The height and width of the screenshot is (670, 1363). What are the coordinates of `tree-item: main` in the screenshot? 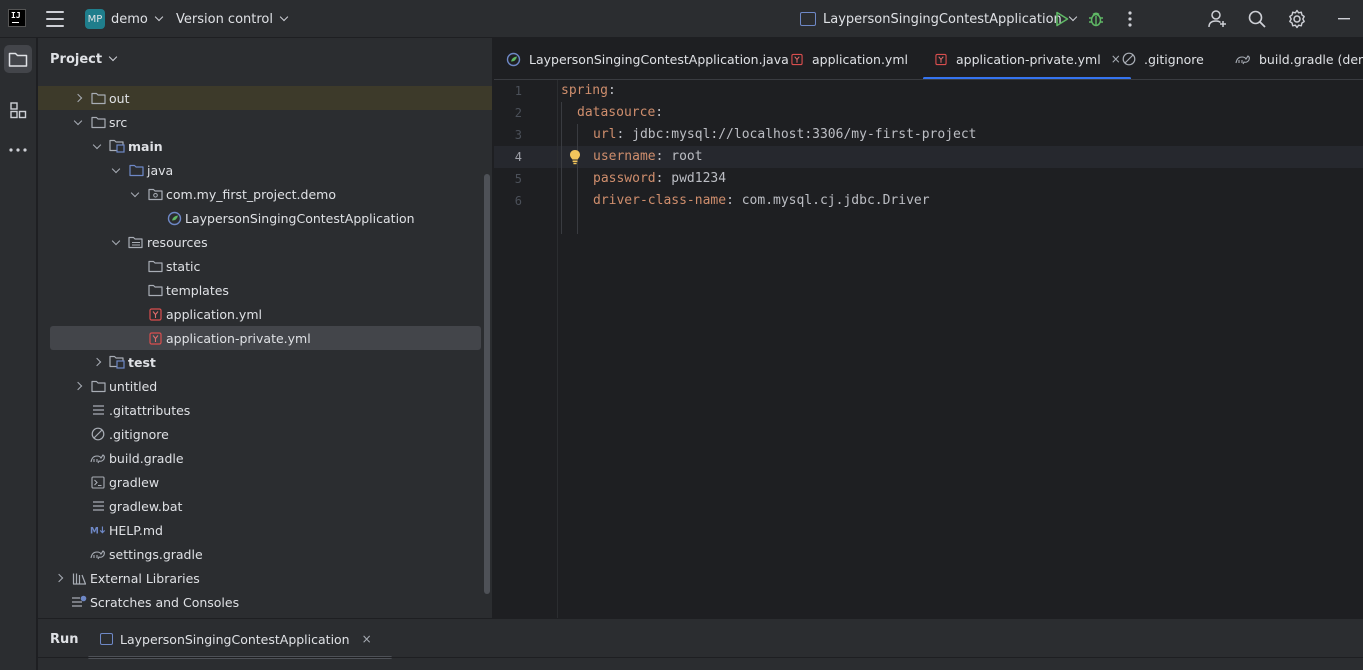 It's located at (265, 146).